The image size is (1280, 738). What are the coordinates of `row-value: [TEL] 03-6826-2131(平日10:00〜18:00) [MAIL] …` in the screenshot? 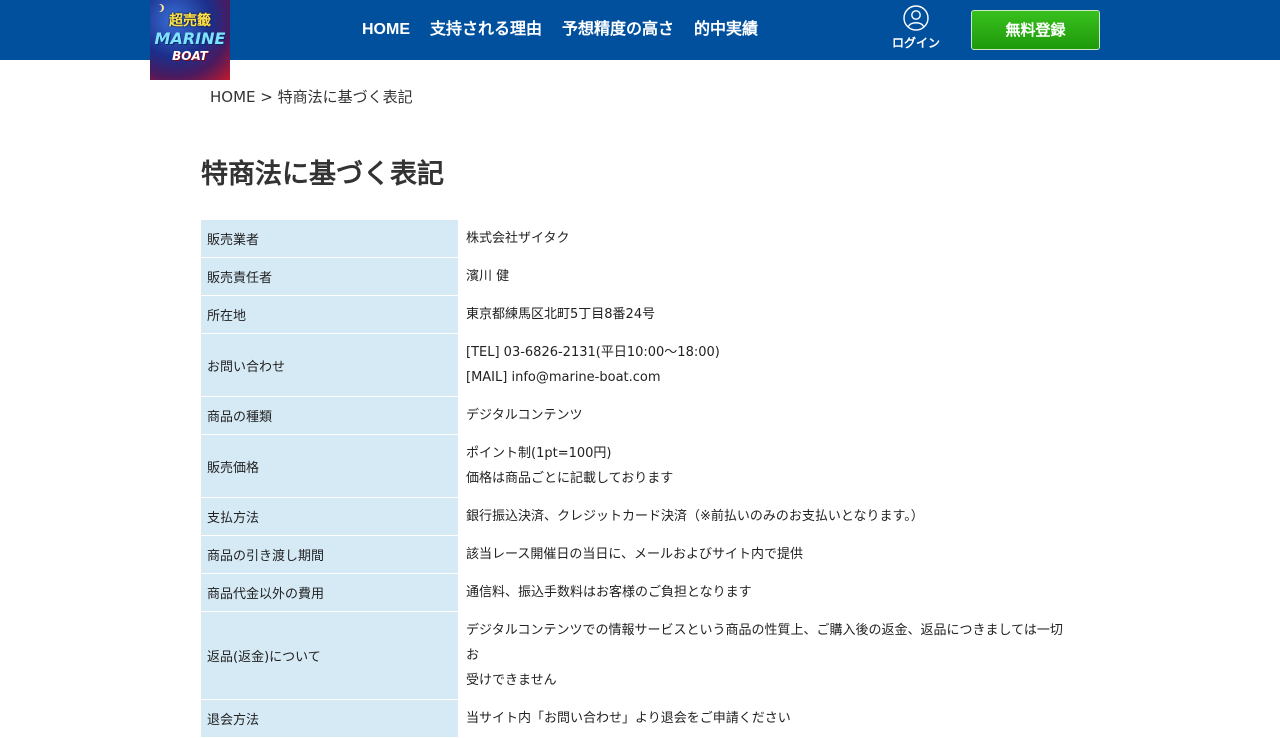 It's located at (768, 365).